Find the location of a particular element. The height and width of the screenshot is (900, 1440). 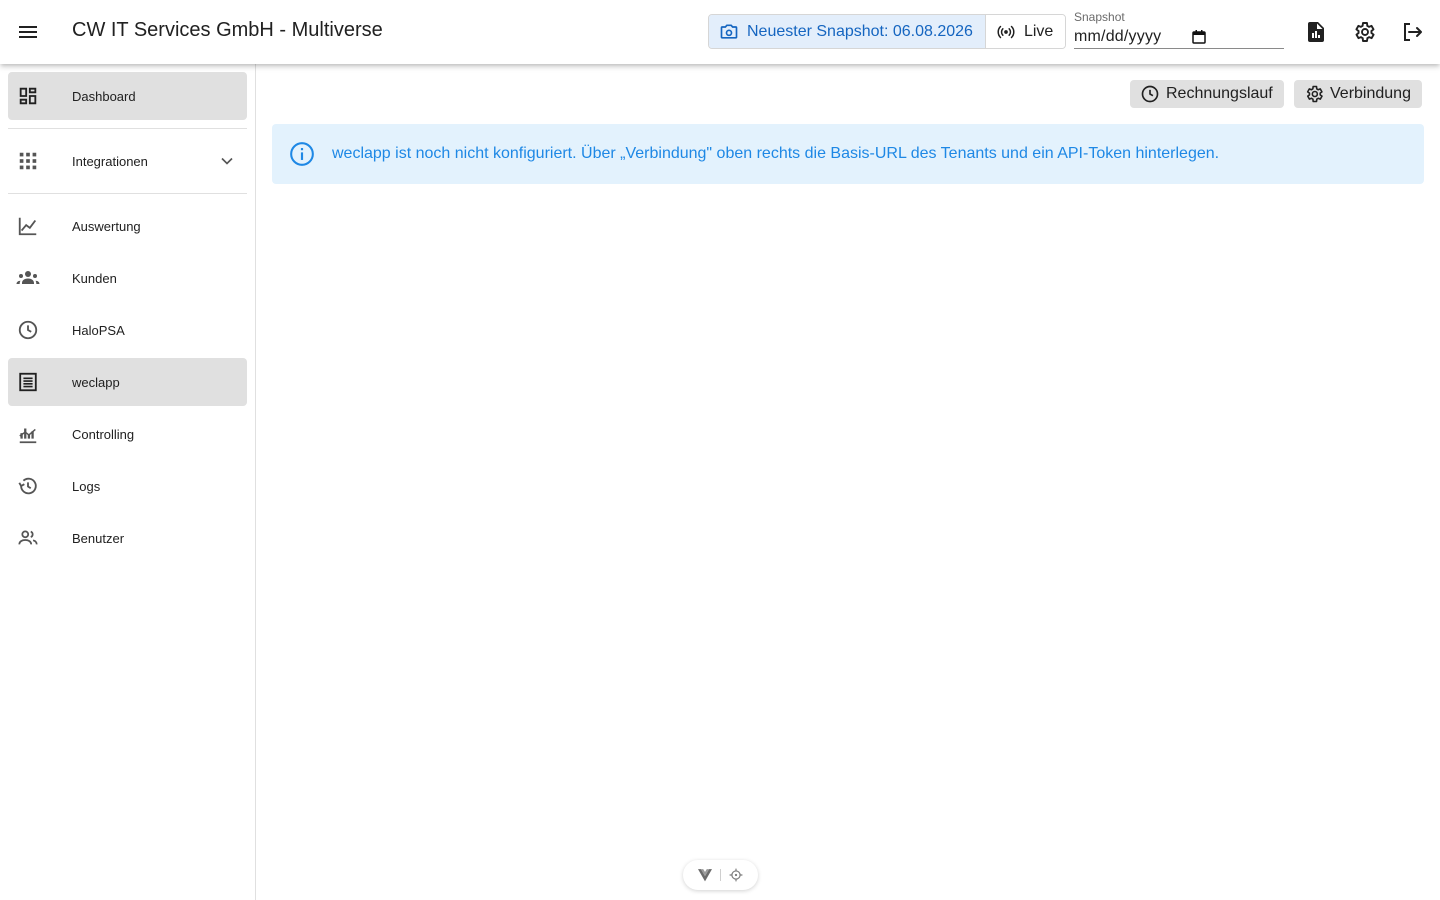

apps-grid-icon is located at coordinates (28, 161).